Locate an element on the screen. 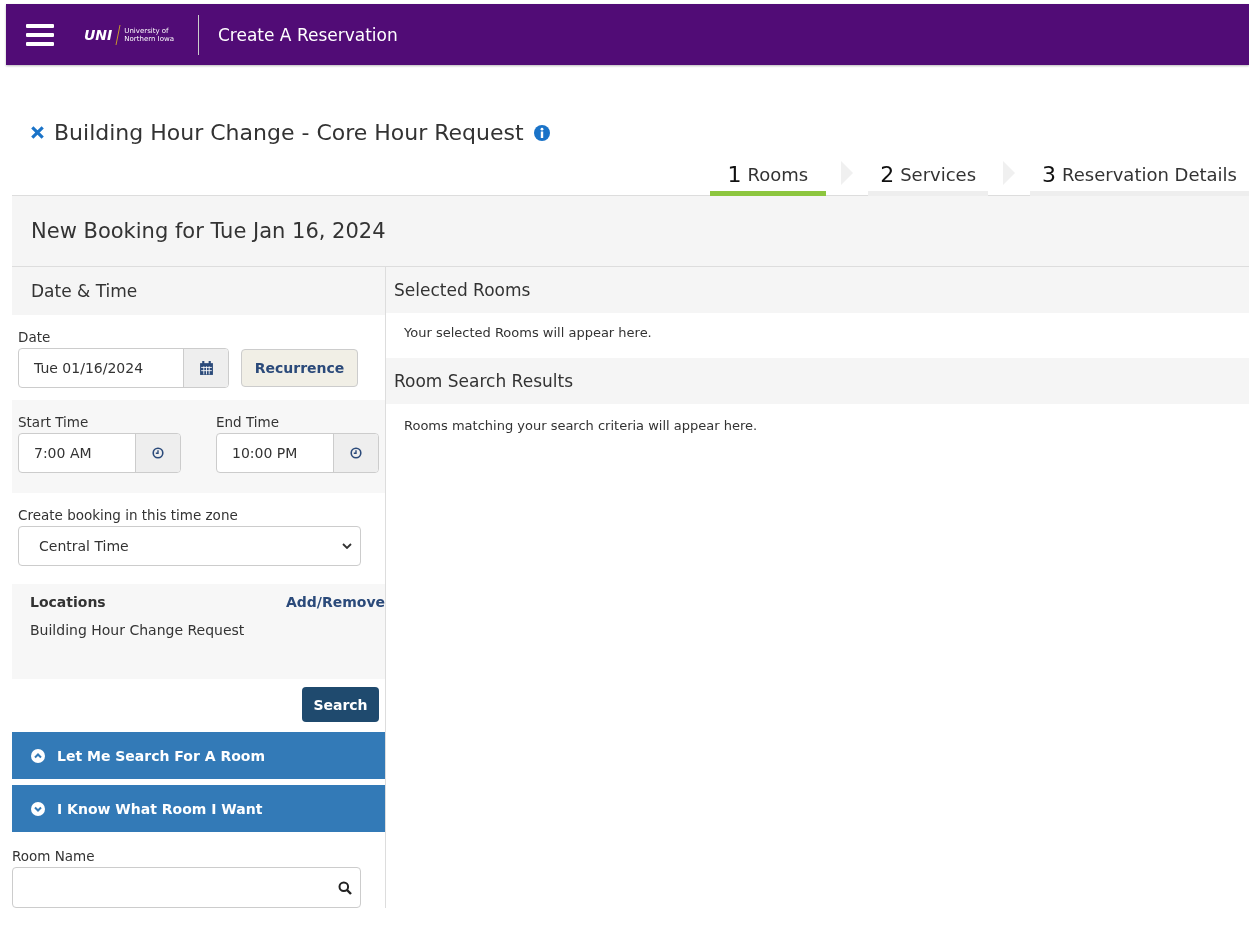 This screenshot has height=949, width=1249. field-label: Room Name is located at coordinates (54, 856).